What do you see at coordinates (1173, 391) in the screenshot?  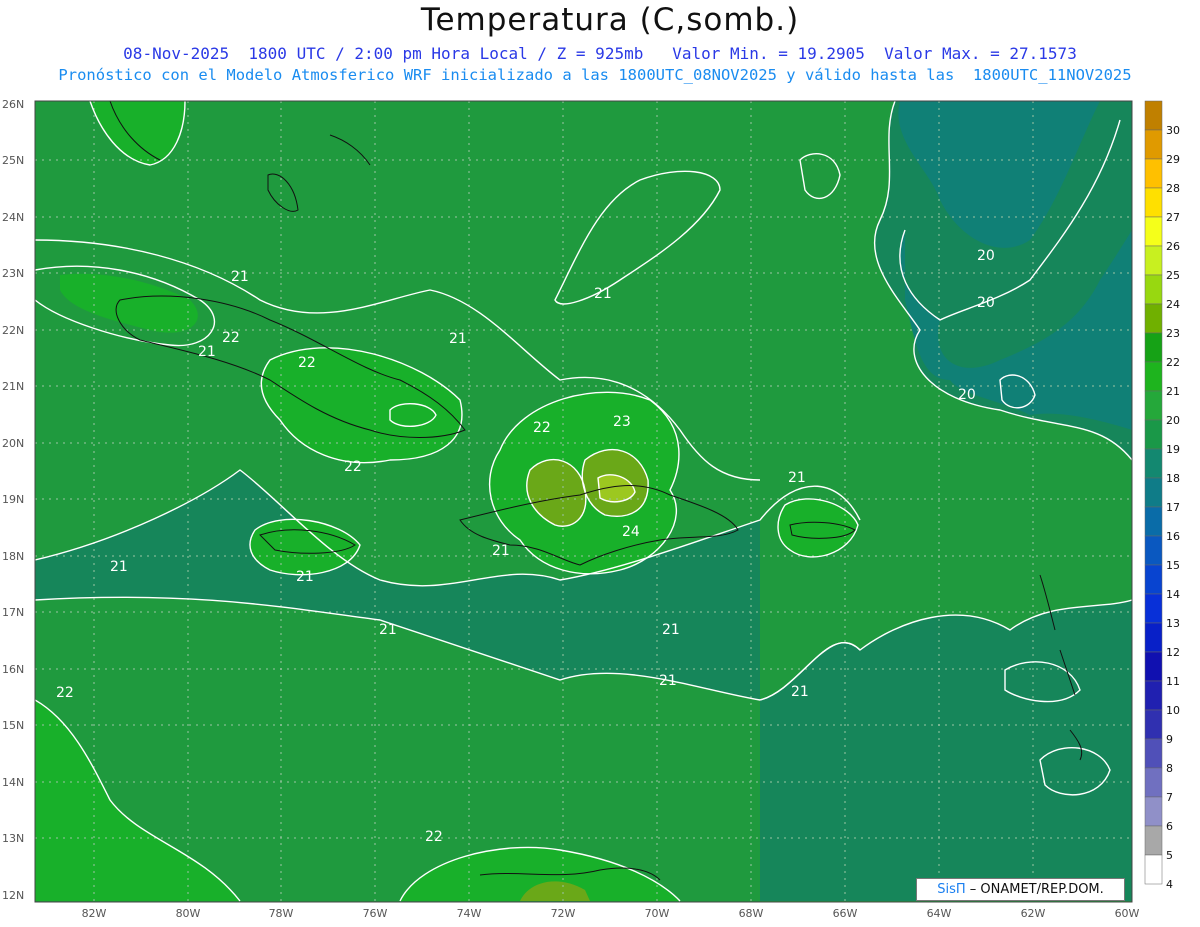 I see `colorbar-label: 21` at bounding box center [1173, 391].